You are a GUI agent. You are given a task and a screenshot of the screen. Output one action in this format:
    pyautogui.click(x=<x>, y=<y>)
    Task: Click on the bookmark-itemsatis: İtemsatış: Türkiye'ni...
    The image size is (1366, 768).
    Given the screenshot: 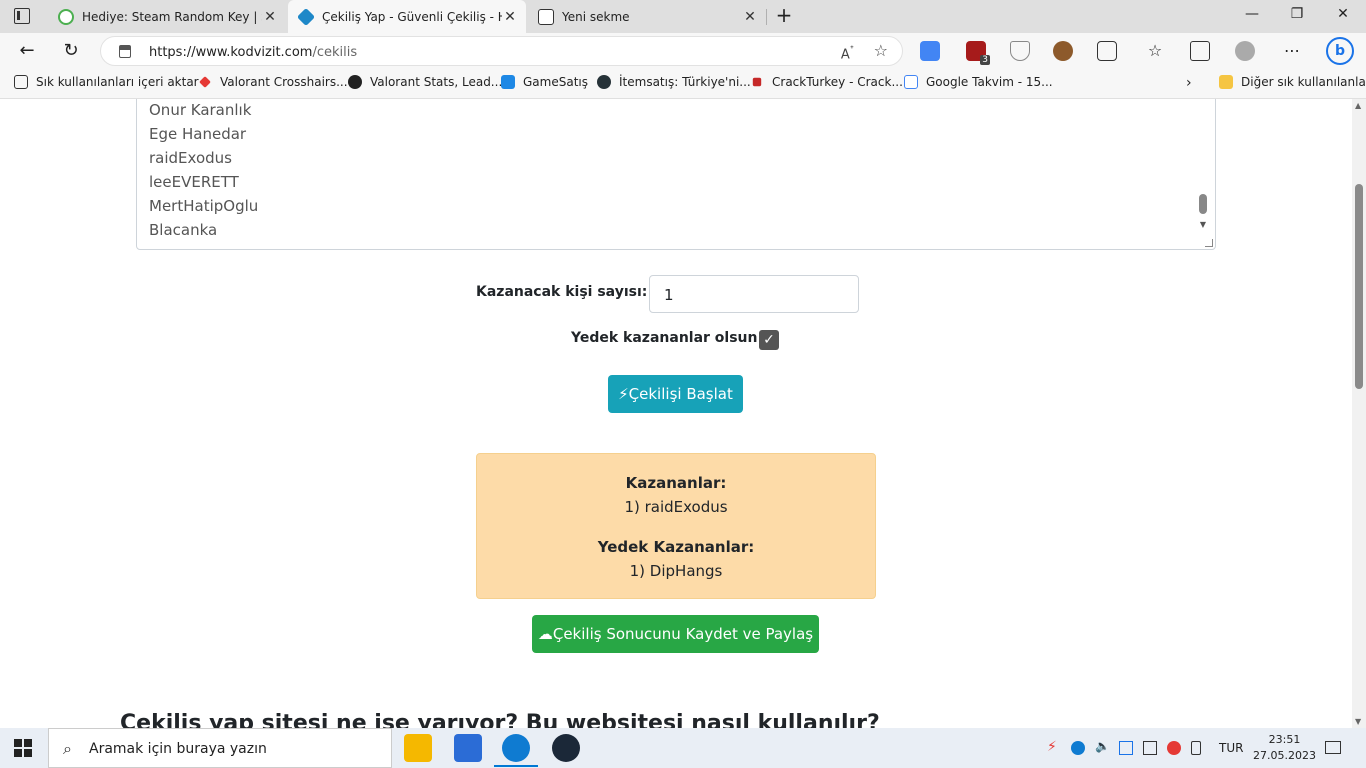 What is the action you would take?
    pyautogui.click(x=674, y=82)
    